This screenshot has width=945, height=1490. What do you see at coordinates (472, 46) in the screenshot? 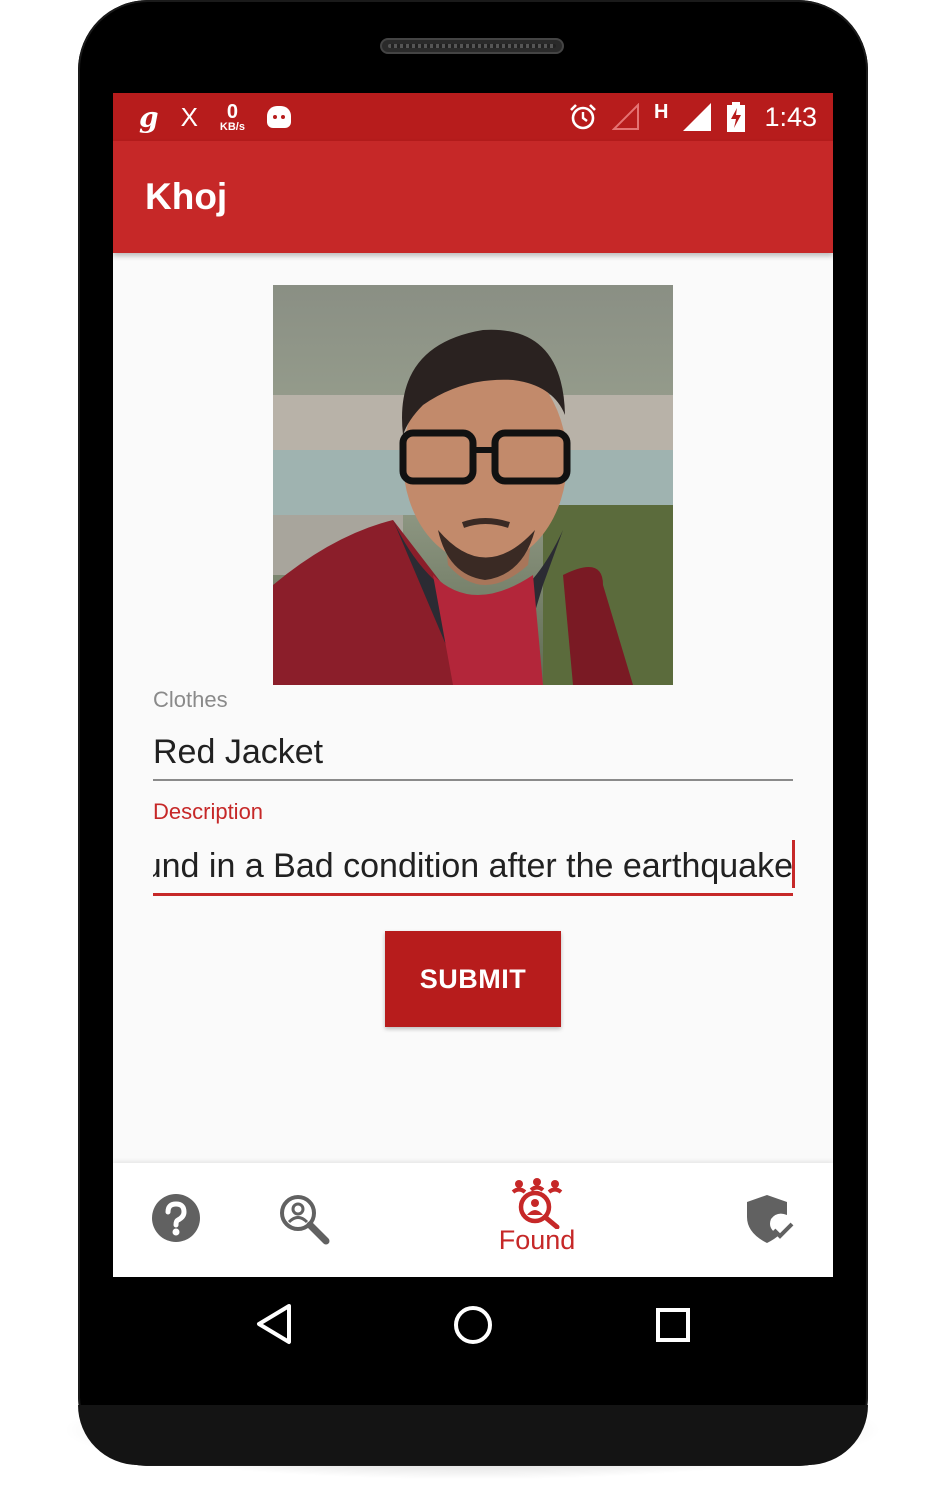
I see `earpiece-speaker` at bounding box center [472, 46].